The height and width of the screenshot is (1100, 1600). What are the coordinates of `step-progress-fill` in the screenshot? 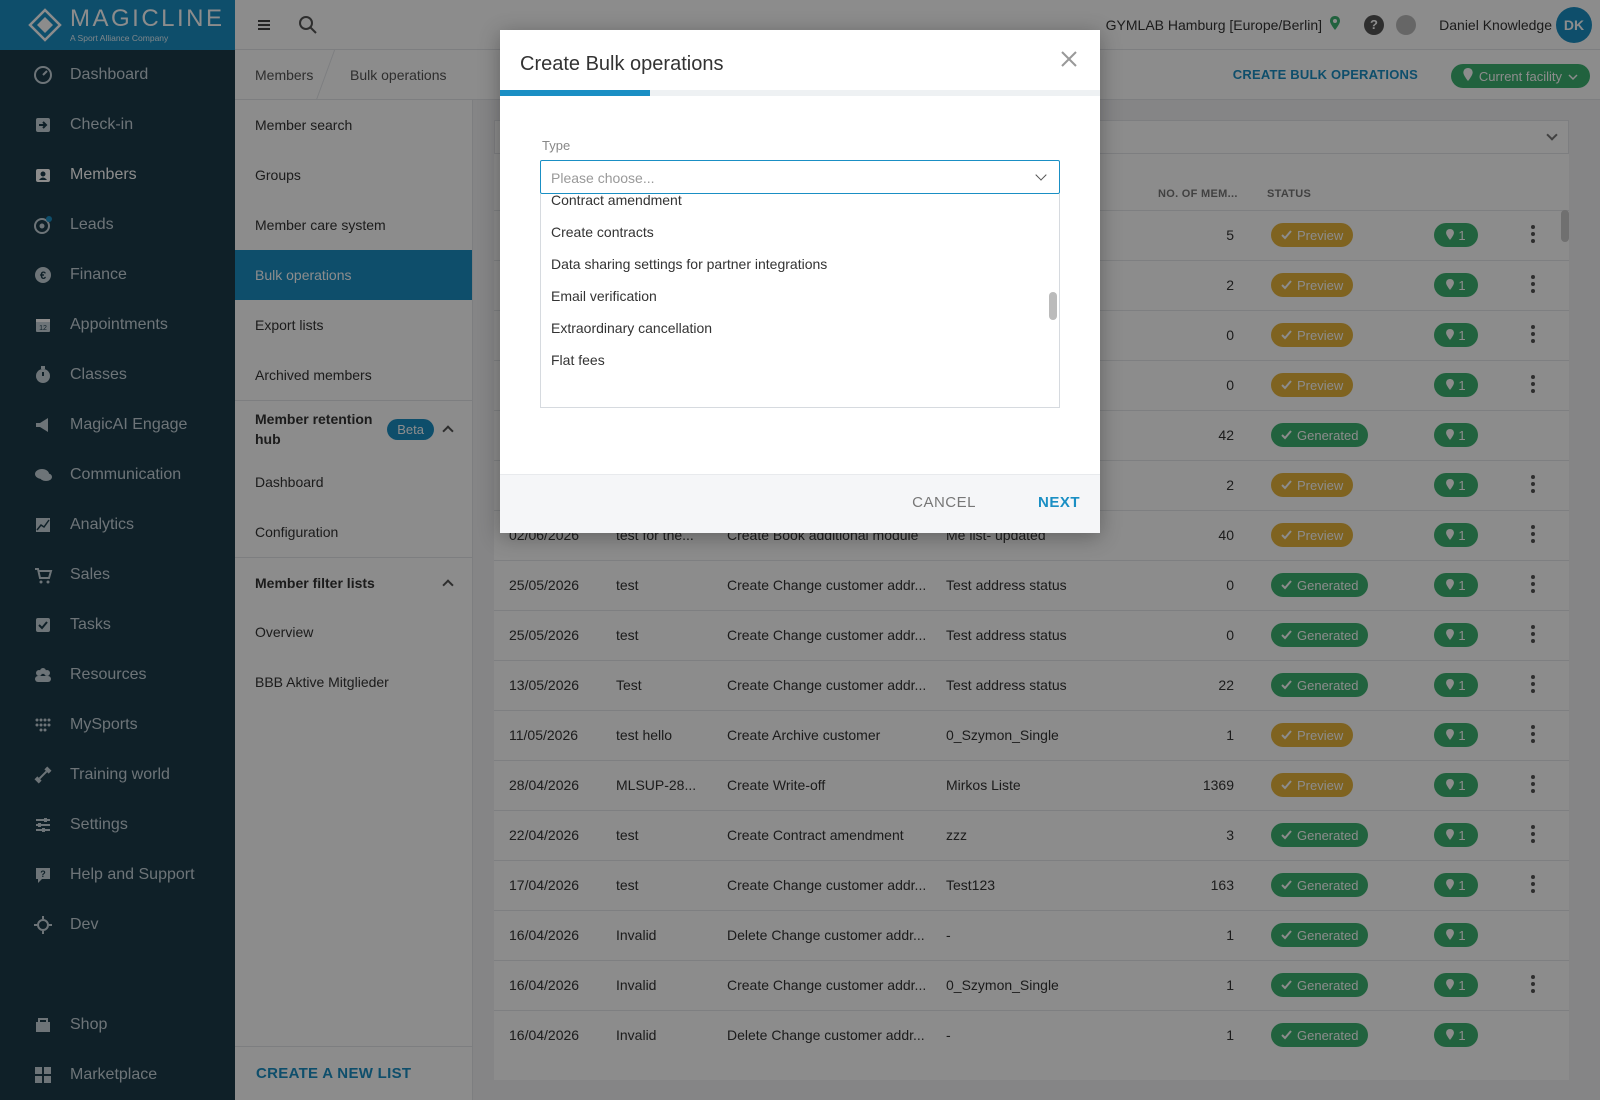 It's located at (575, 93).